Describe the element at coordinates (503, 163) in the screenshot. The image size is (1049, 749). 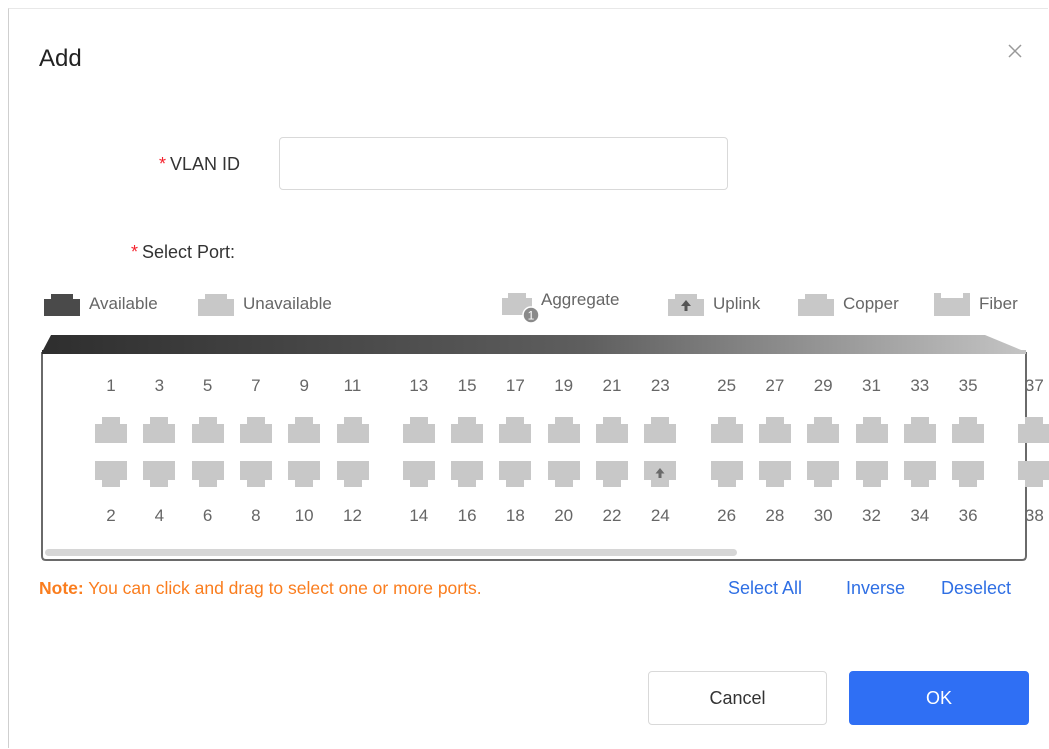
I see `vlan-id-input` at that location.